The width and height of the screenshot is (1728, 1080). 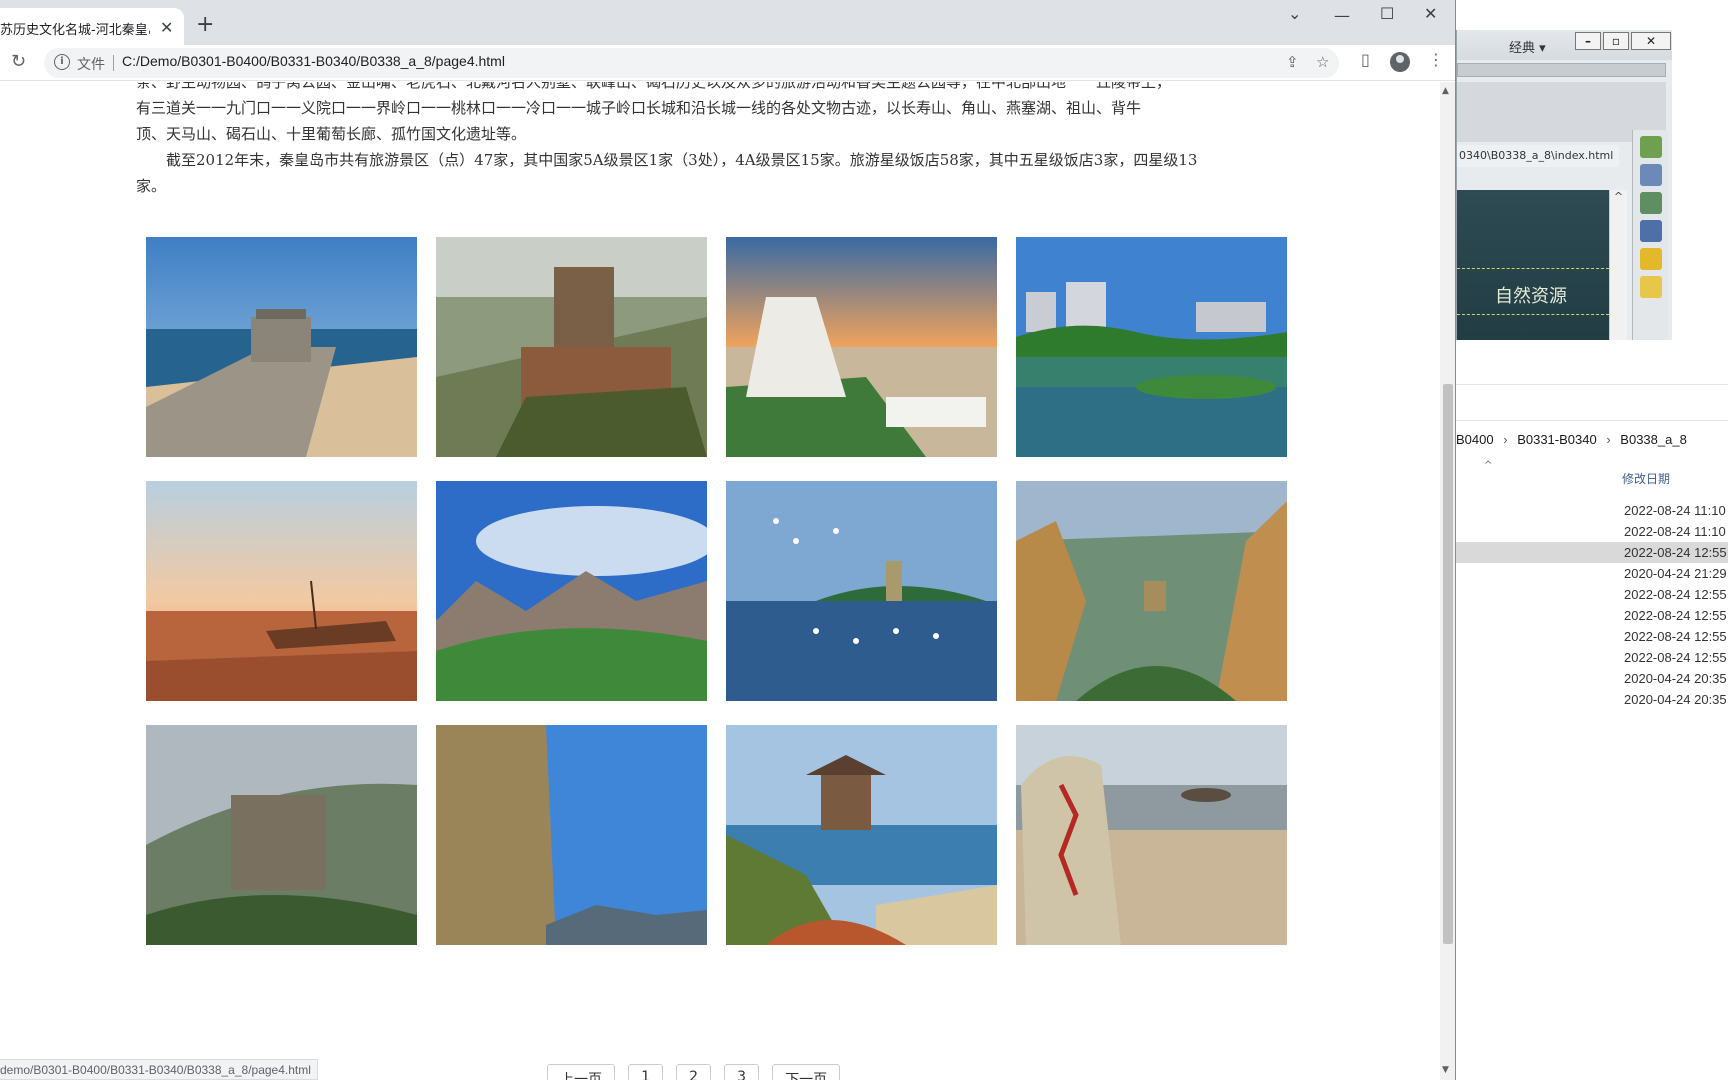 What do you see at coordinates (742, 1072) in the screenshot?
I see `page-3-button: 3` at bounding box center [742, 1072].